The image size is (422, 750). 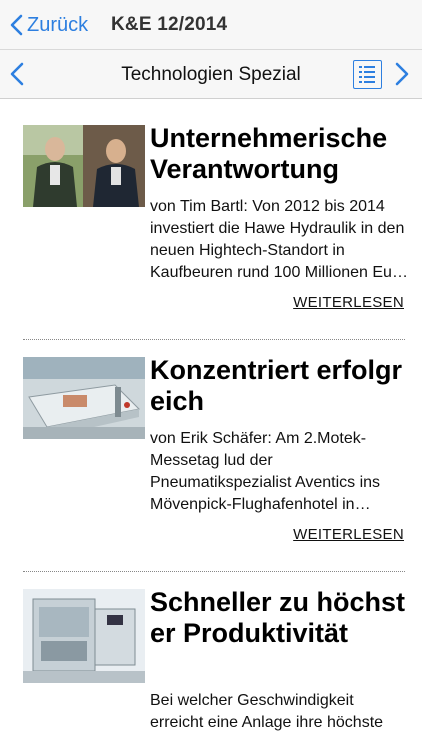 What do you see at coordinates (281, 386) in the screenshot?
I see `article-title: Konzentriert erfolgreich` at bounding box center [281, 386].